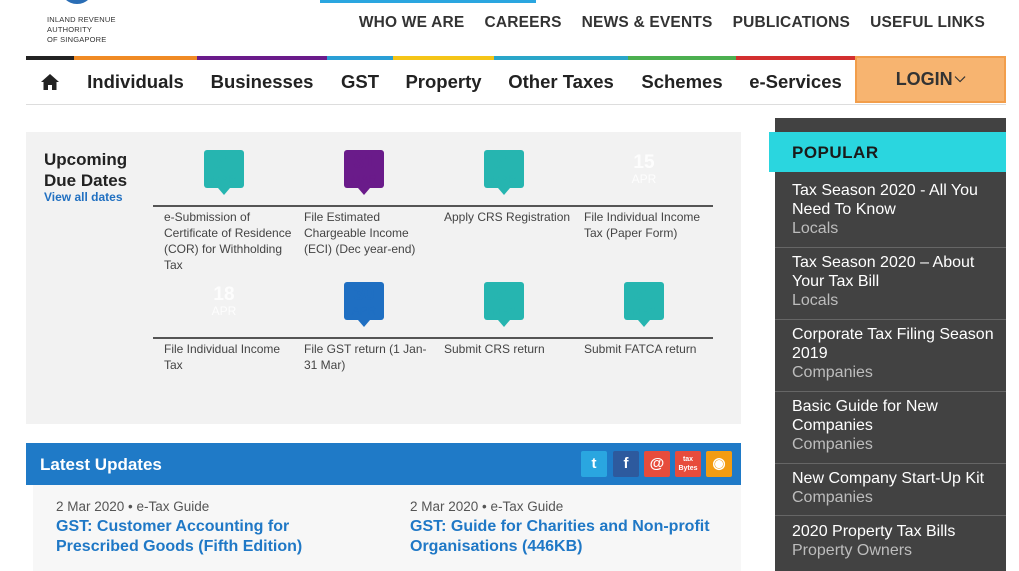 The image size is (1019, 571). What do you see at coordinates (222, 357) in the screenshot?
I see `due-date-label: File Individual Income Tax` at bounding box center [222, 357].